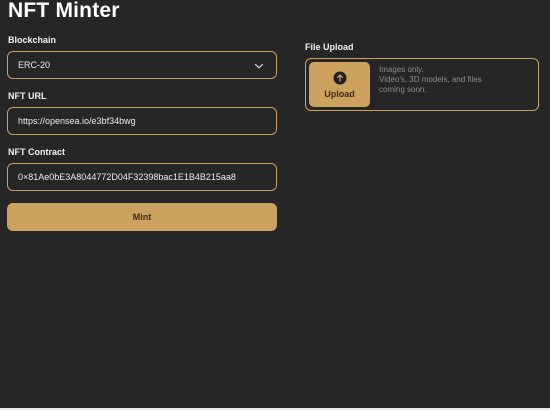  What do you see at coordinates (403, 89) in the screenshot?
I see `upload-hint-line: coming soon.` at bounding box center [403, 89].